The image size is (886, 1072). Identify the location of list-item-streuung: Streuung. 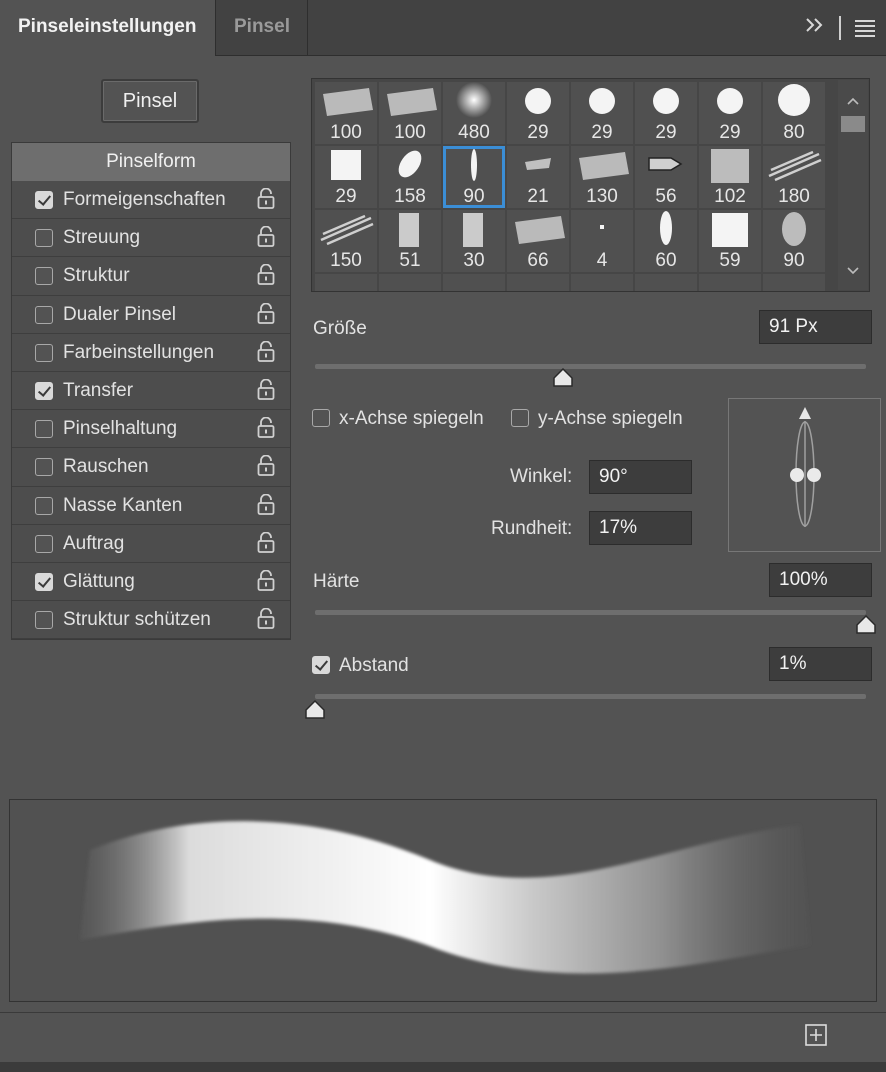
(151, 238).